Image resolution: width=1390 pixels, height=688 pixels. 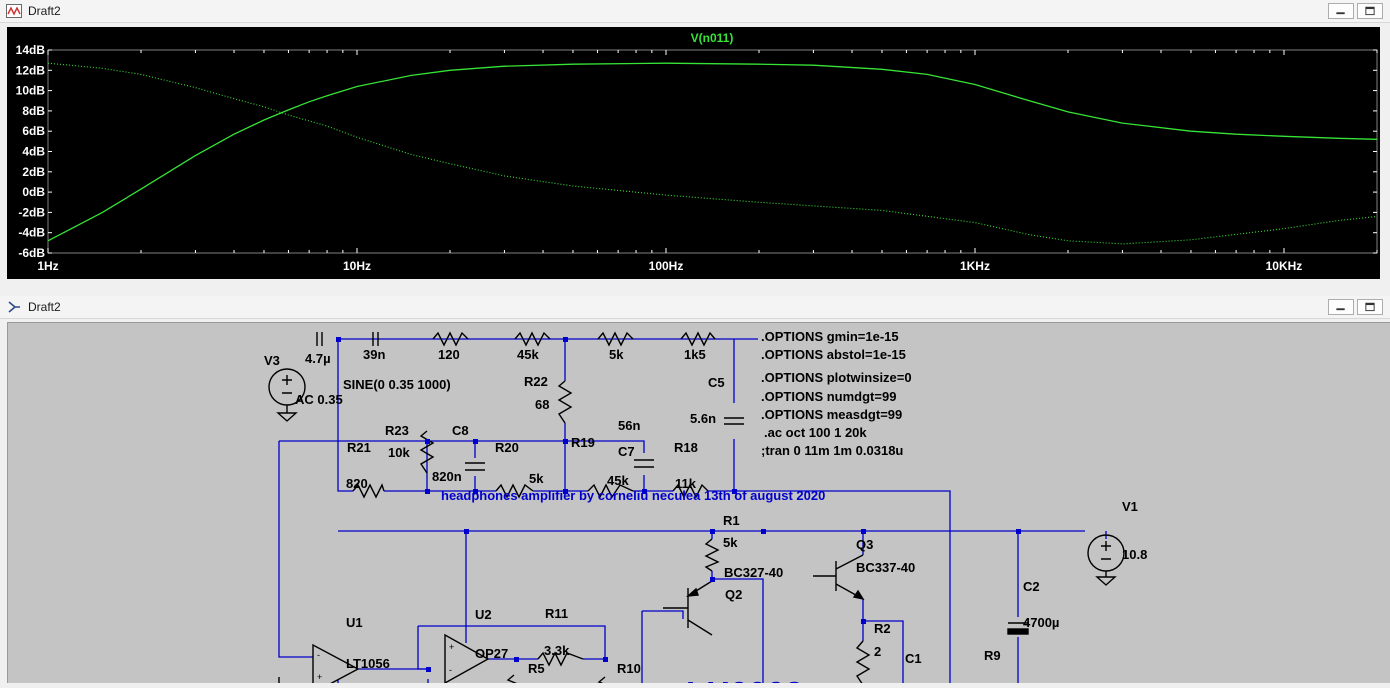 What do you see at coordinates (374, 354) in the screenshot?
I see `label-c-top-2-value: 39n` at bounding box center [374, 354].